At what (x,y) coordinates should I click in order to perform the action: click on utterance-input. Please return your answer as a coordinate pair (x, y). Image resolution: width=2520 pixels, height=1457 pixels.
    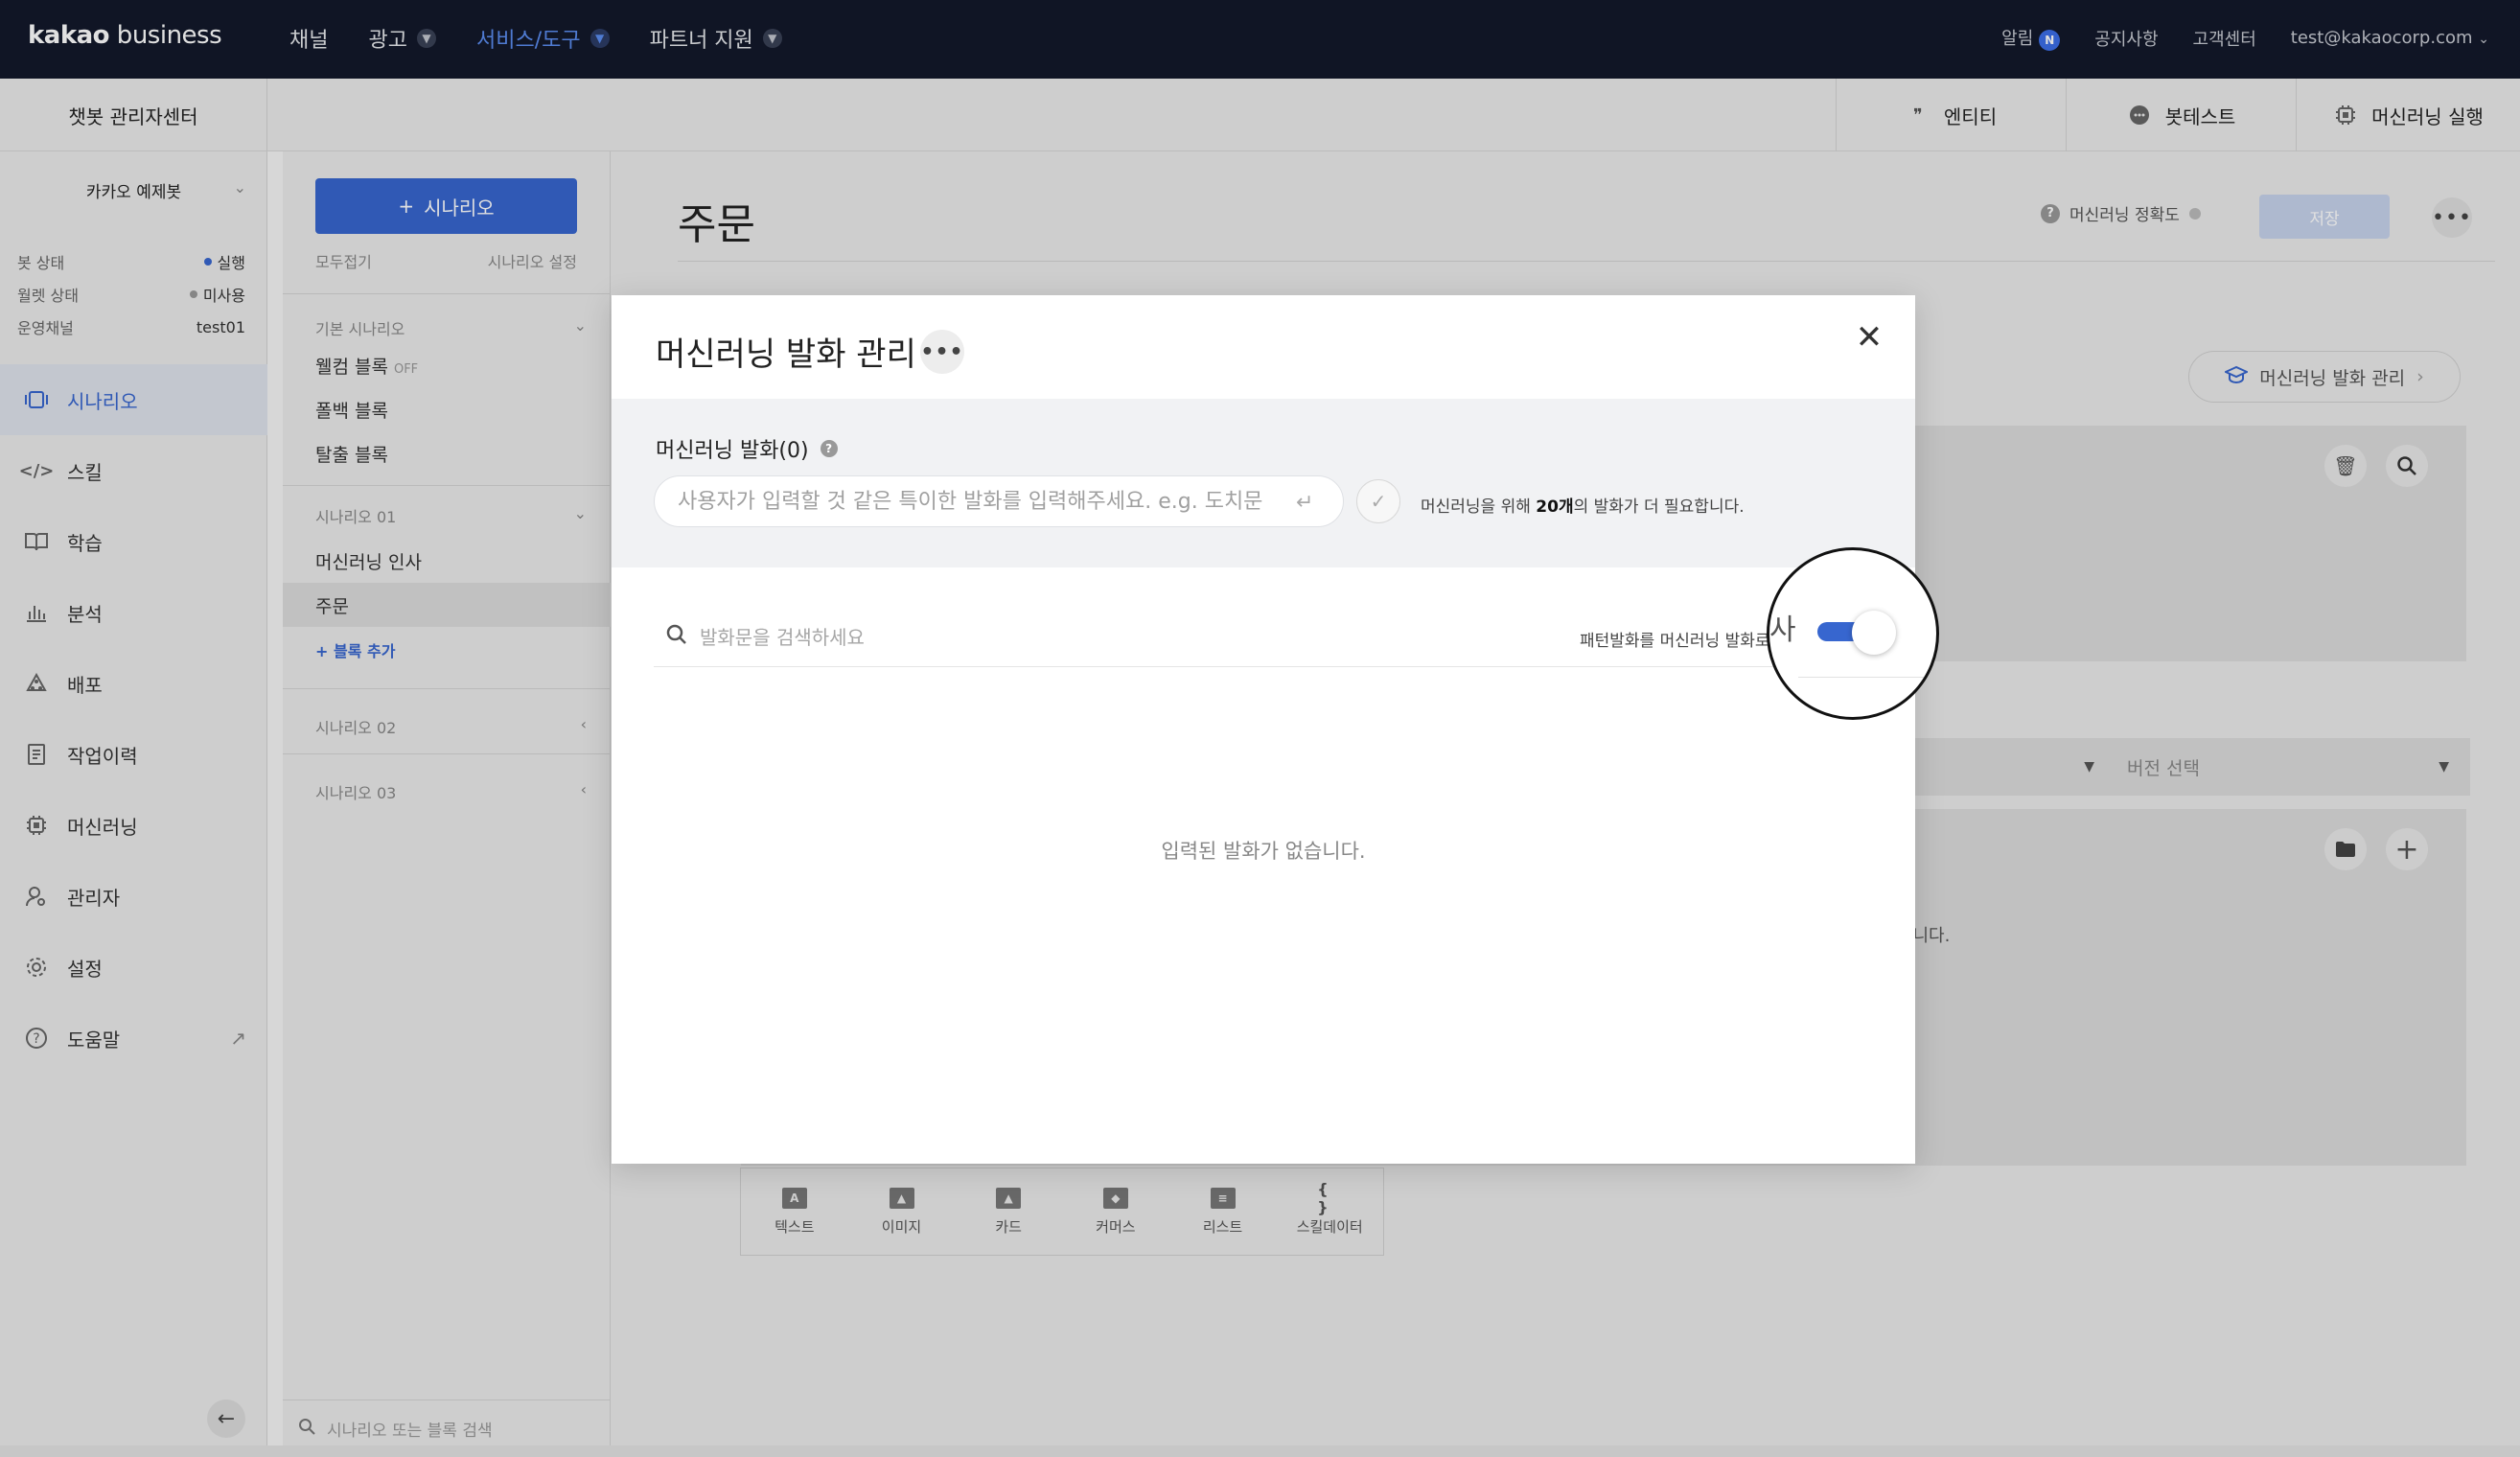
    Looking at the image, I should click on (999, 501).